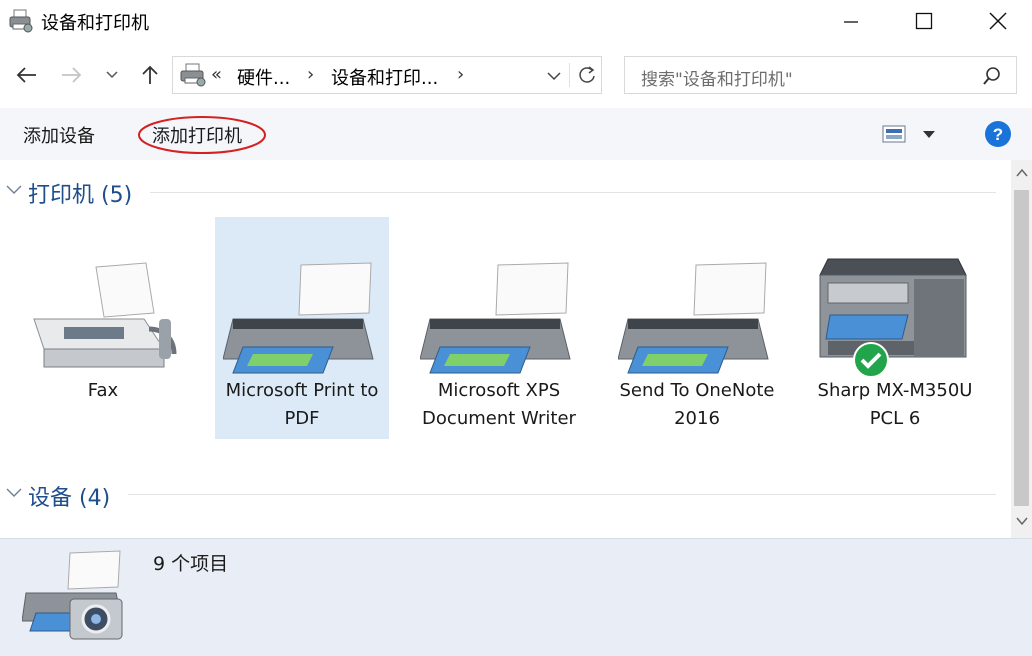  Describe the element at coordinates (1022, 173) in the screenshot. I see `scroll-up-icon` at that location.